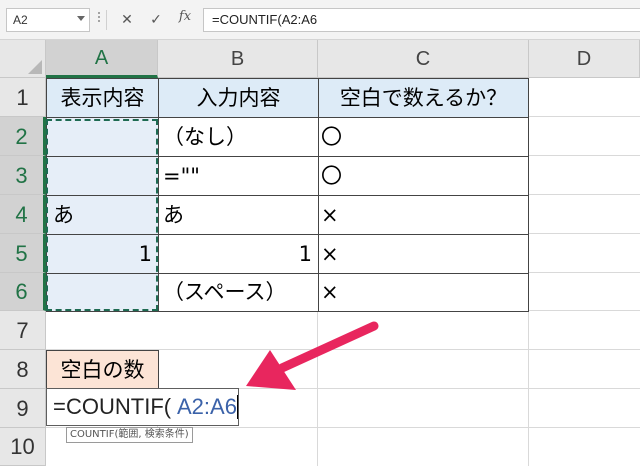 The width and height of the screenshot is (640, 466). What do you see at coordinates (238, 98) in the screenshot?
I see `table-header-input: 入力内容` at bounding box center [238, 98].